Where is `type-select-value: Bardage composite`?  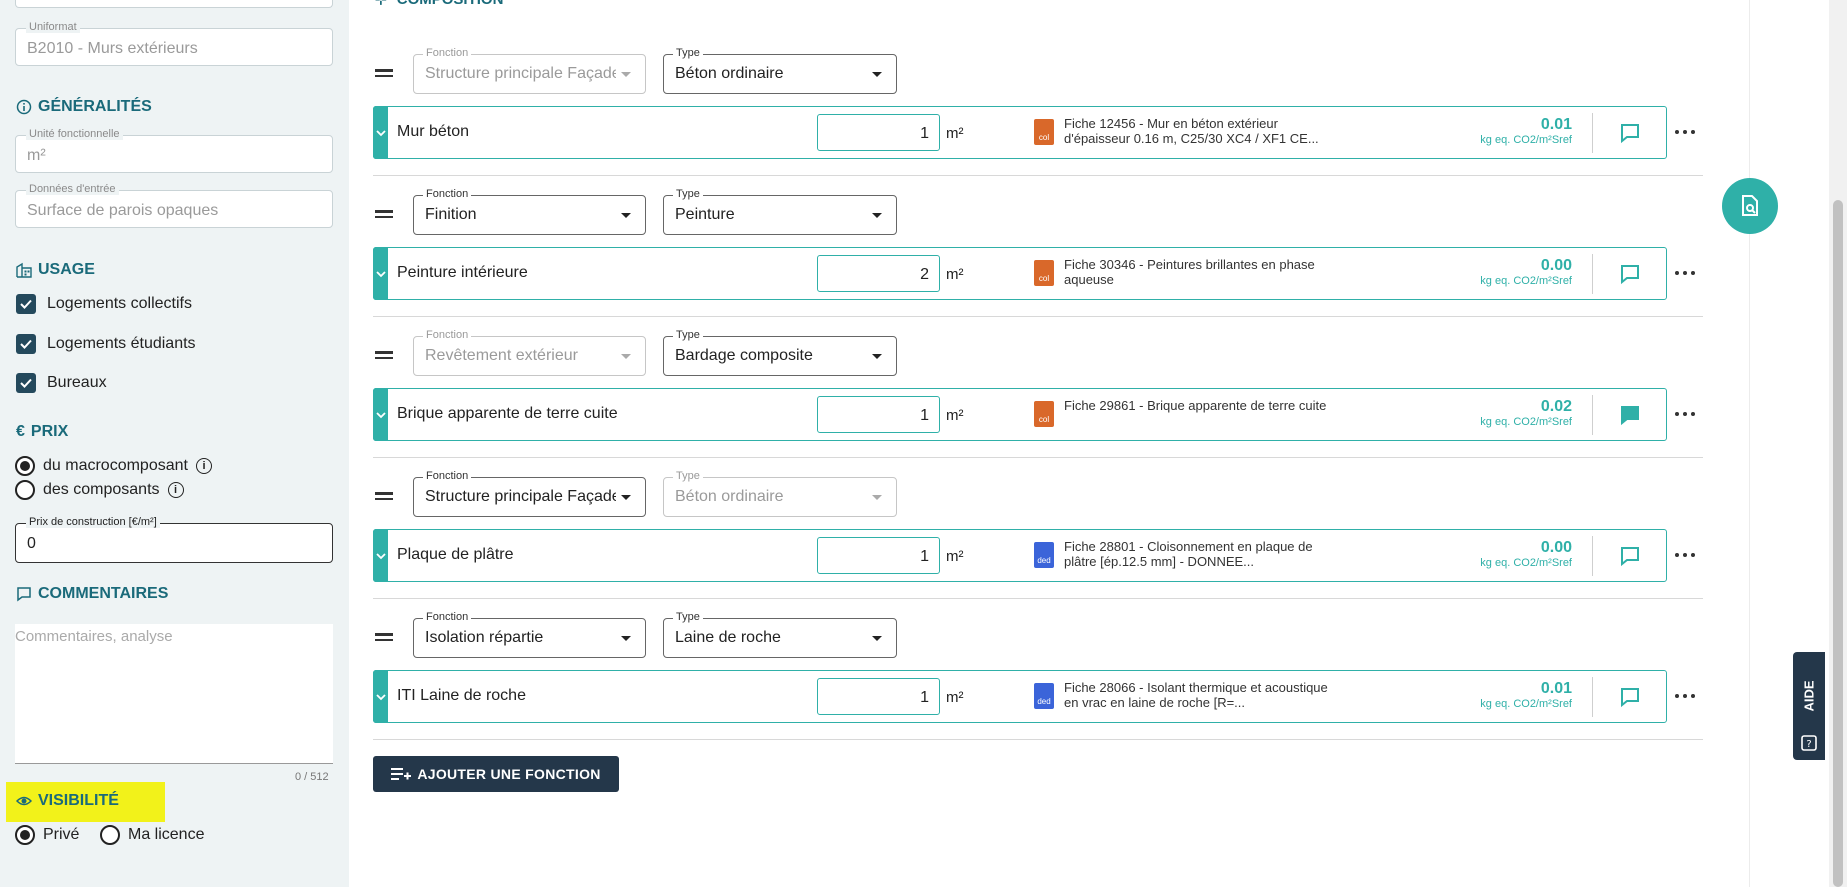 type-select-value: Bardage composite is located at coordinates (744, 355).